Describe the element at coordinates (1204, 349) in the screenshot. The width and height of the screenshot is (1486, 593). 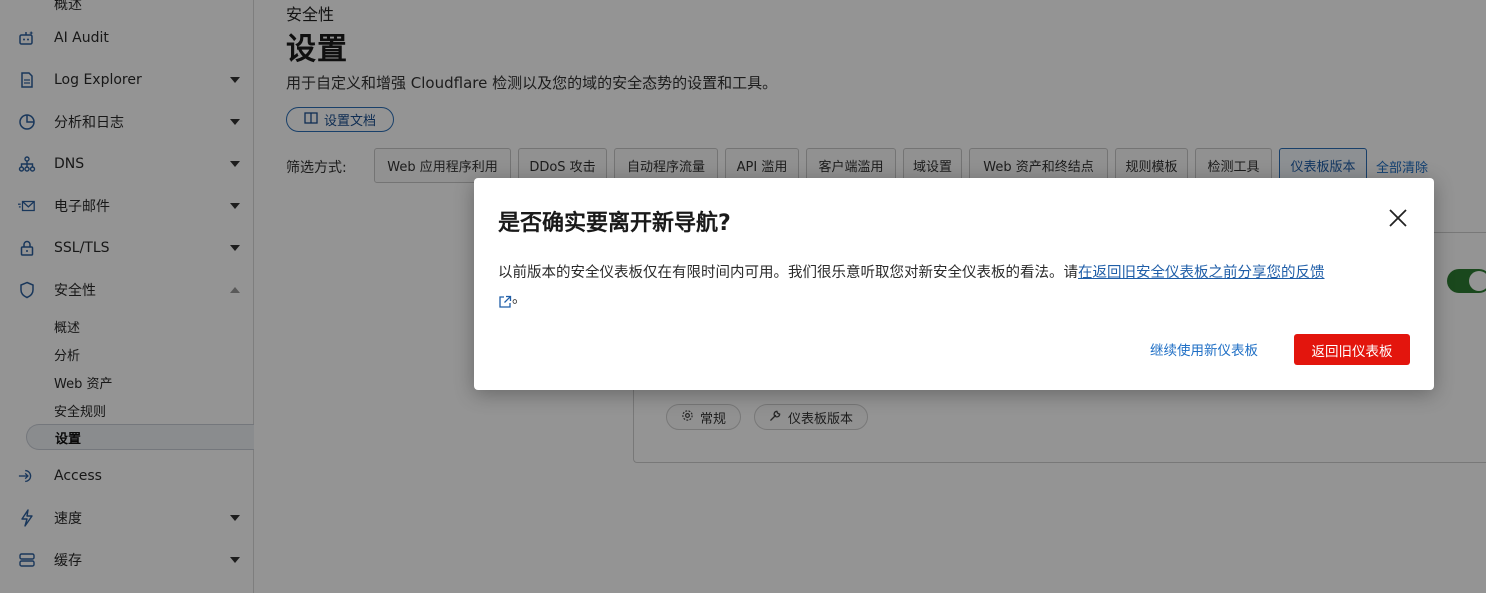
I see `continue-new-dashboard-button: 继续使用新仪表板` at that location.